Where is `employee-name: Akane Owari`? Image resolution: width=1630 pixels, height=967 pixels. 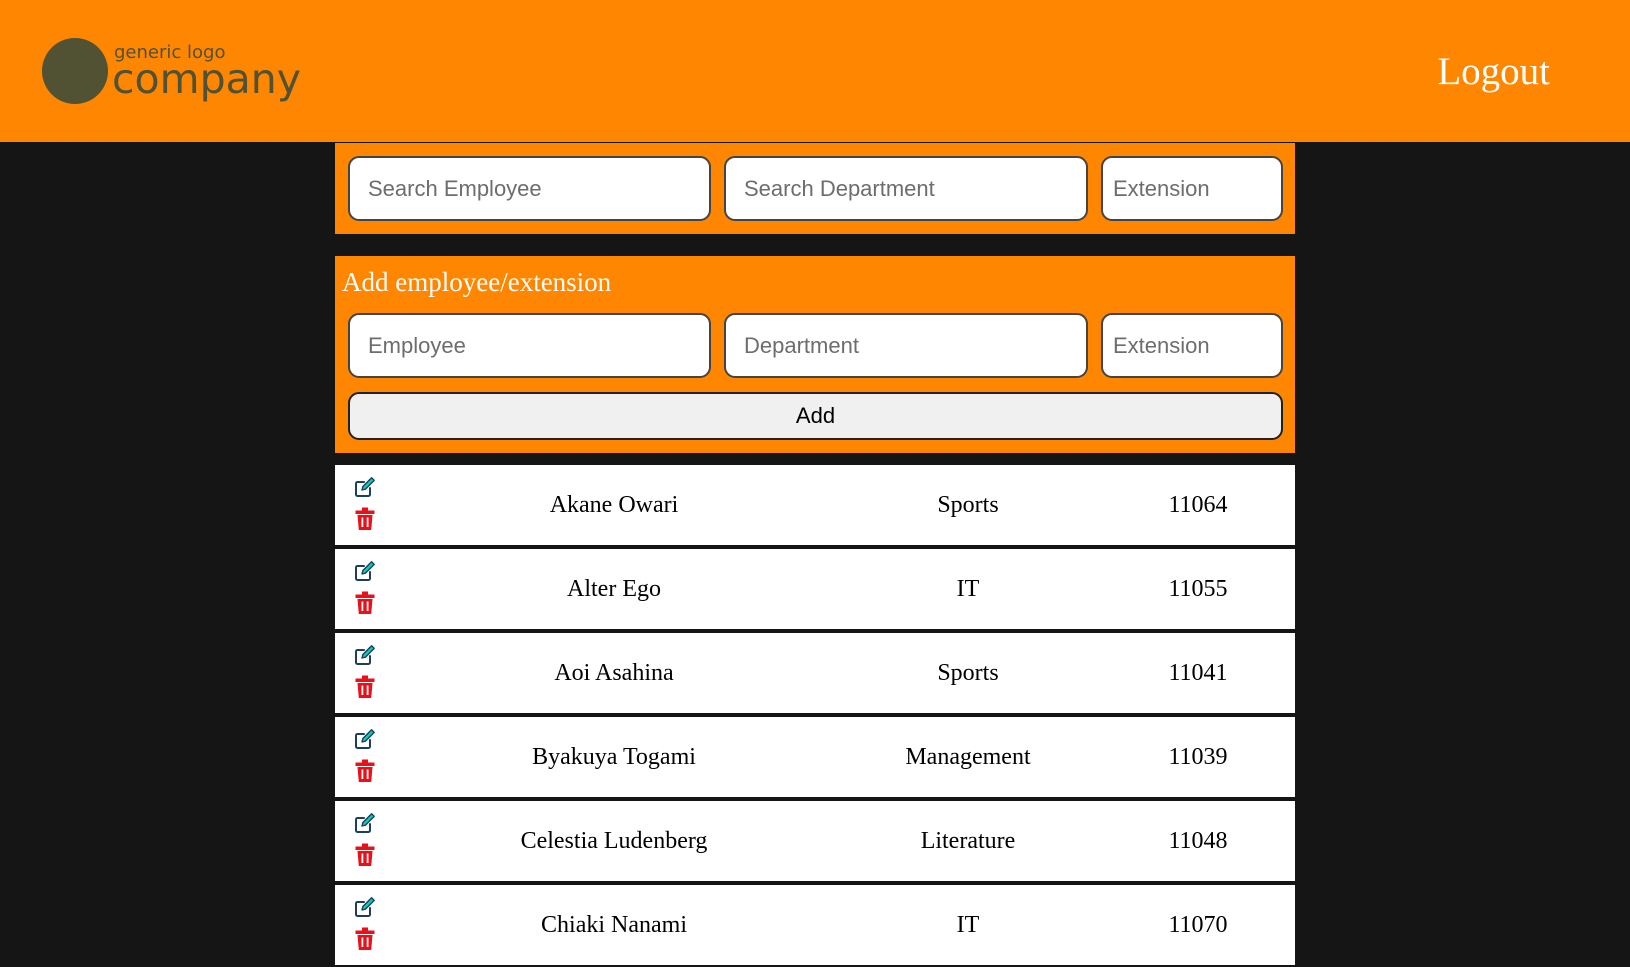 employee-name: Akane Owari is located at coordinates (614, 505).